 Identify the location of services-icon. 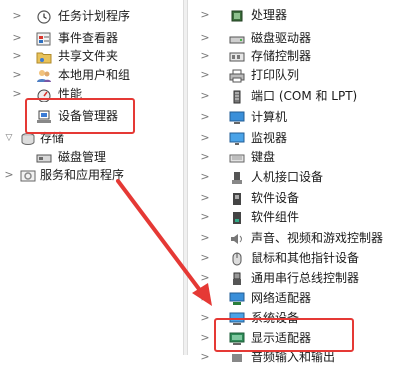
(28, 175).